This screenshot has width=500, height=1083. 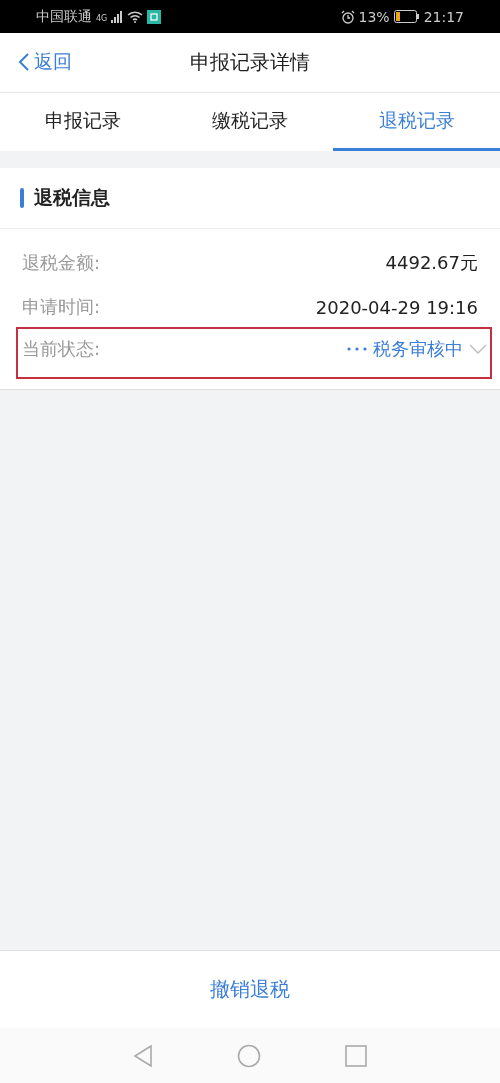 I want to click on carrier-name: 中国联通, so click(x=64, y=16).